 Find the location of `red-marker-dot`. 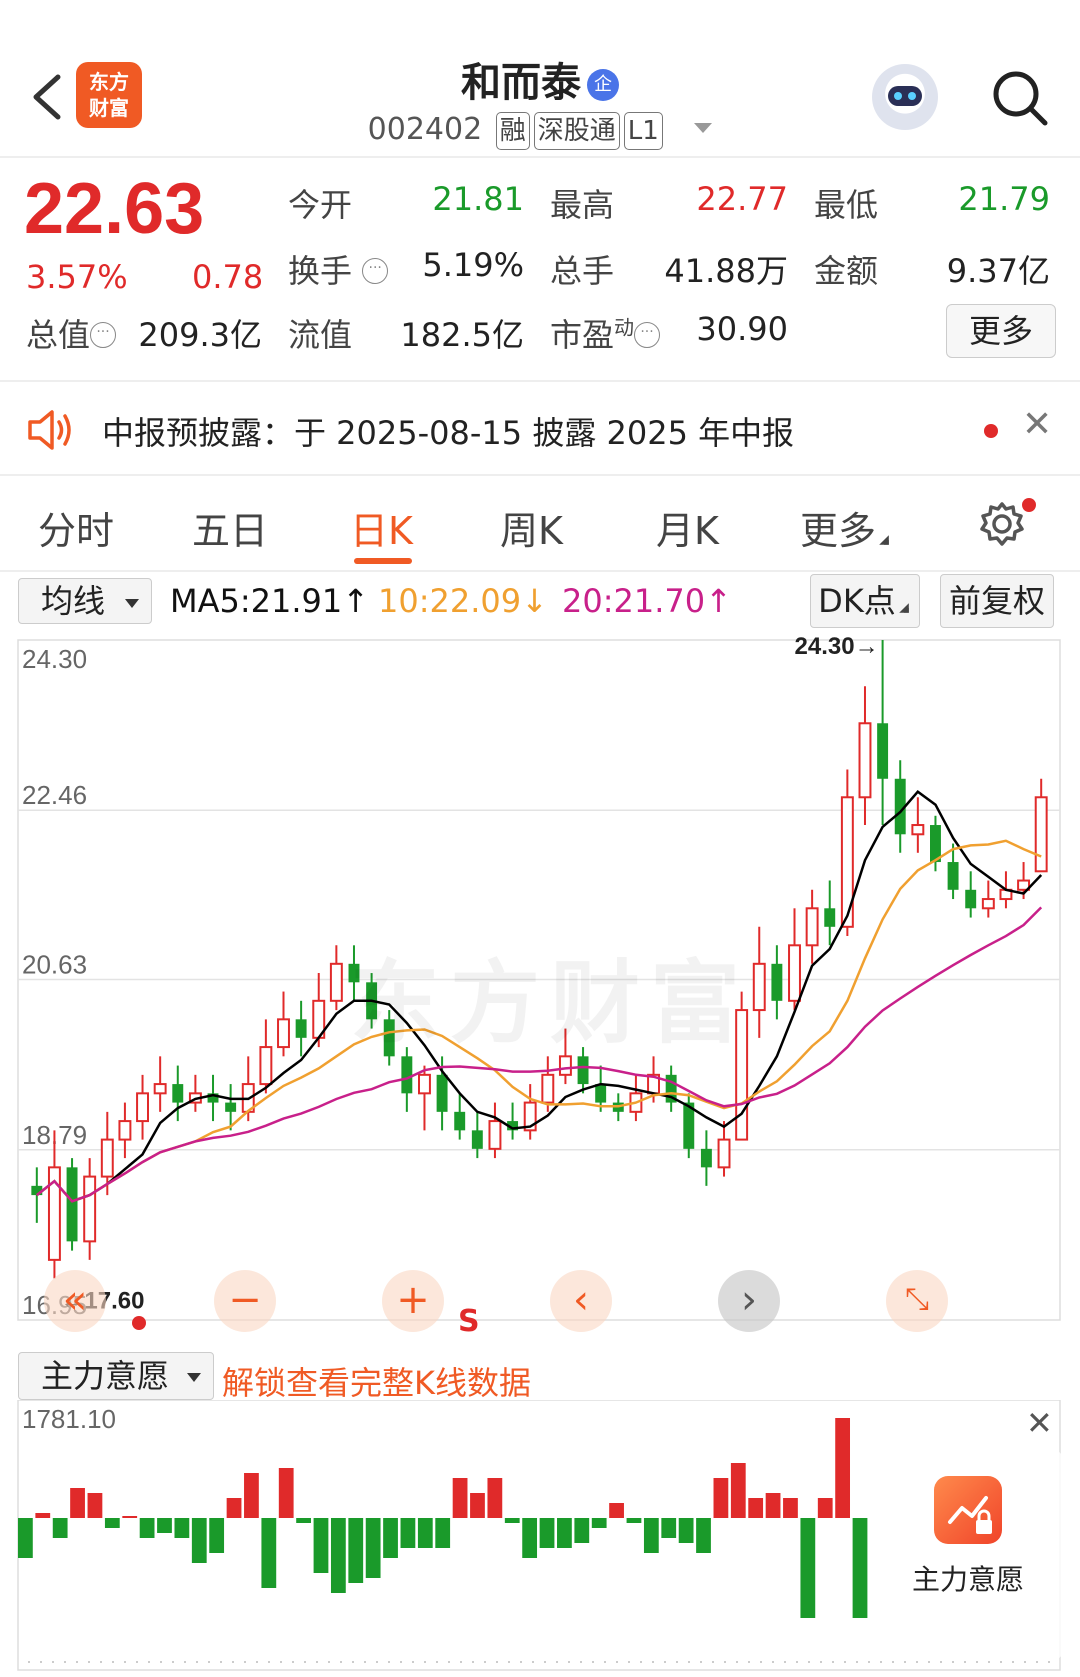

red-marker-dot is located at coordinates (139, 1323).